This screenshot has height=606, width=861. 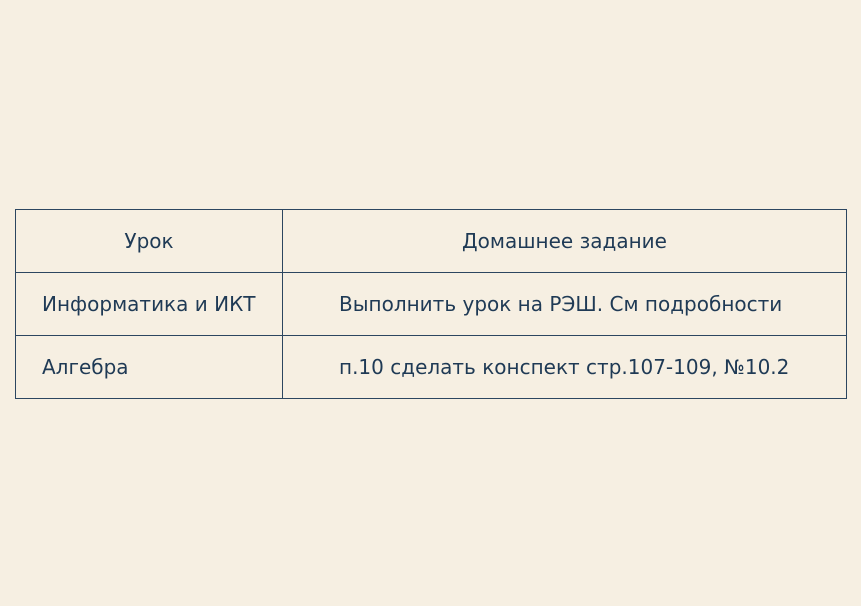 What do you see at coordinates (149, 367) in the screenshot?
I see `lesson-cell: Алгебра` at bounding box center [149, 367].